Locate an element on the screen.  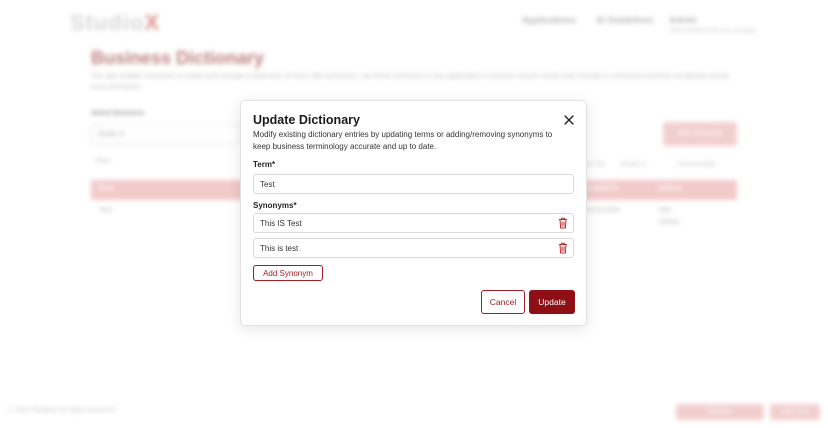
footer-copyright: © 2024 StudioX All rights reserved. is located at coordinates (62, 410).